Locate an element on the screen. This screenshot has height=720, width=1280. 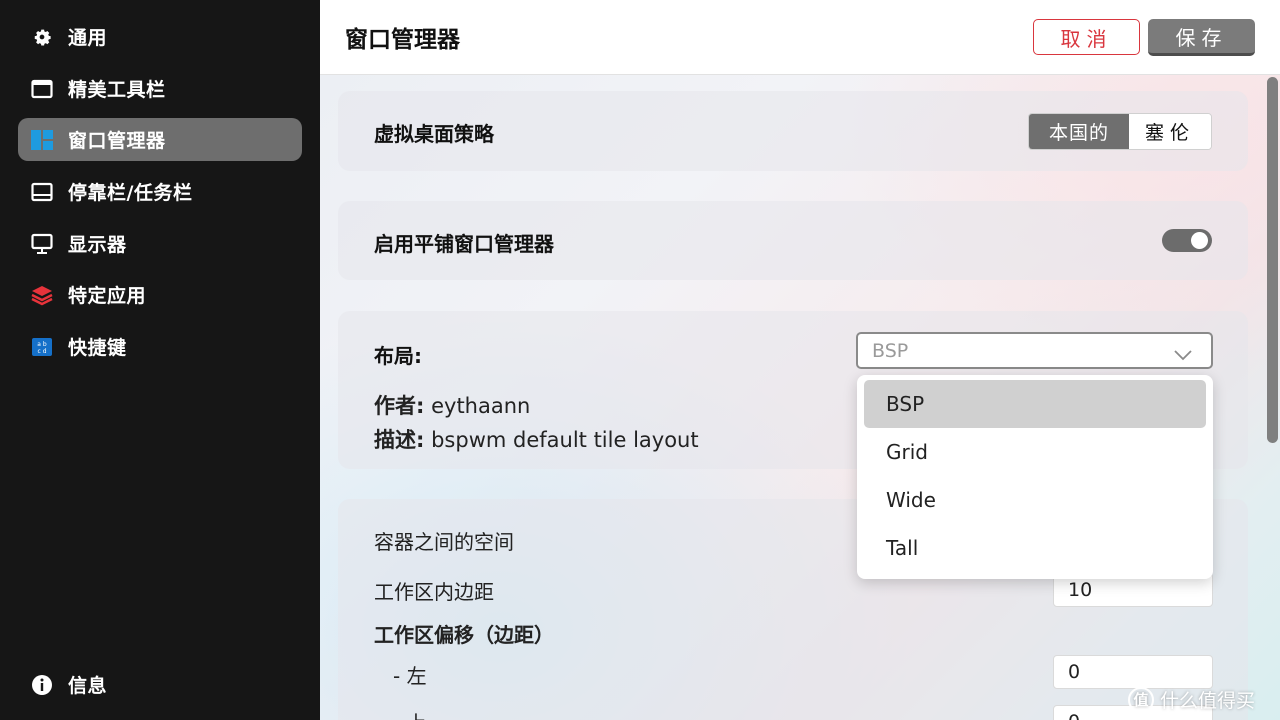
header: 窗口管理器 取消 保存 is located at coordinates (800, 37).